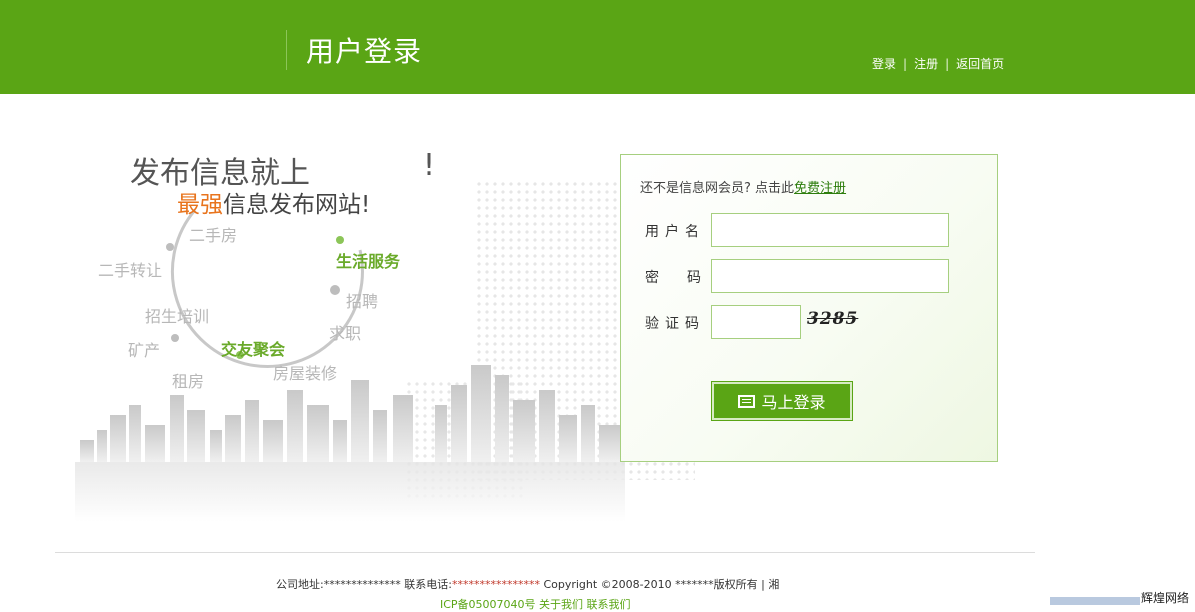  I want to click on footer-divider, so click(545, 552).